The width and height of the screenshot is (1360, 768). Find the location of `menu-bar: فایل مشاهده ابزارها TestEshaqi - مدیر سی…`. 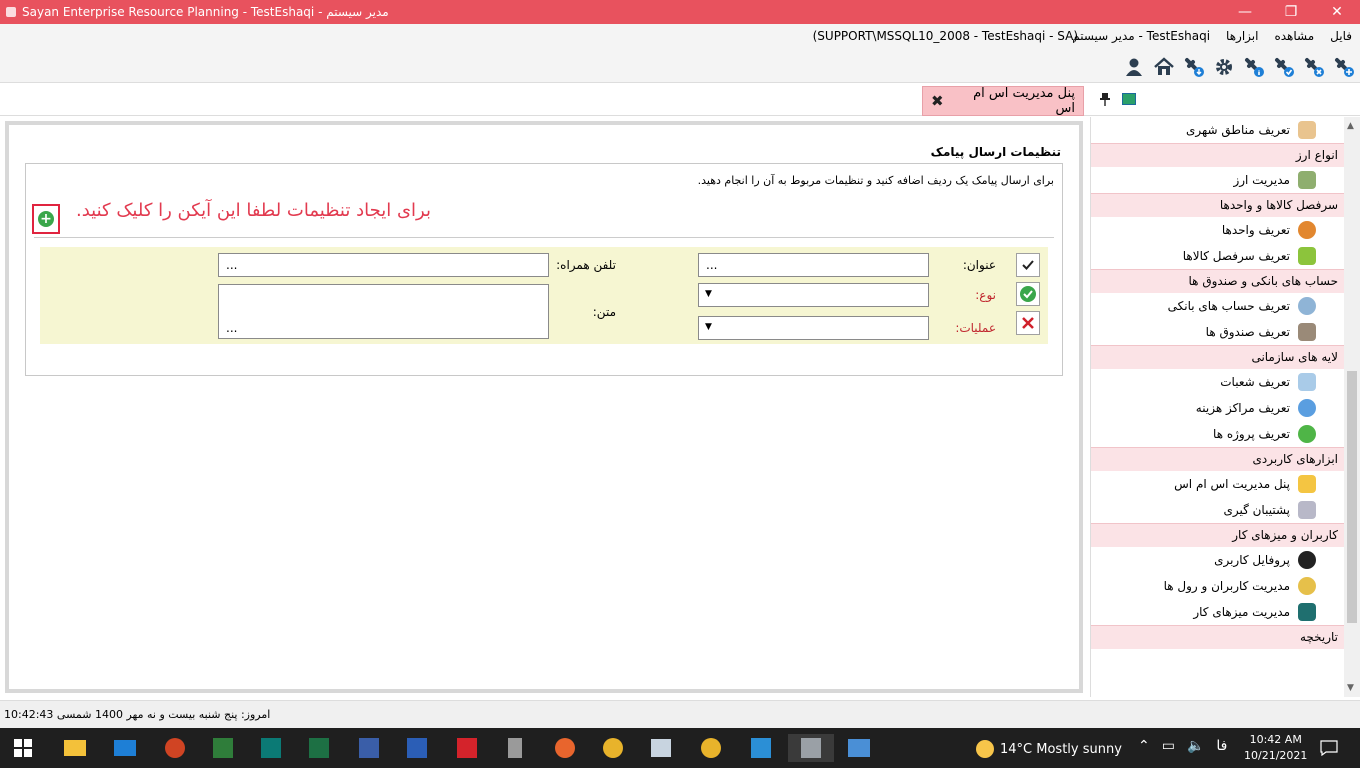

menu-bar: فایل مشاهده ابزارها TestEshaqi - مدیر سی… is located at coordinates (680, 37).